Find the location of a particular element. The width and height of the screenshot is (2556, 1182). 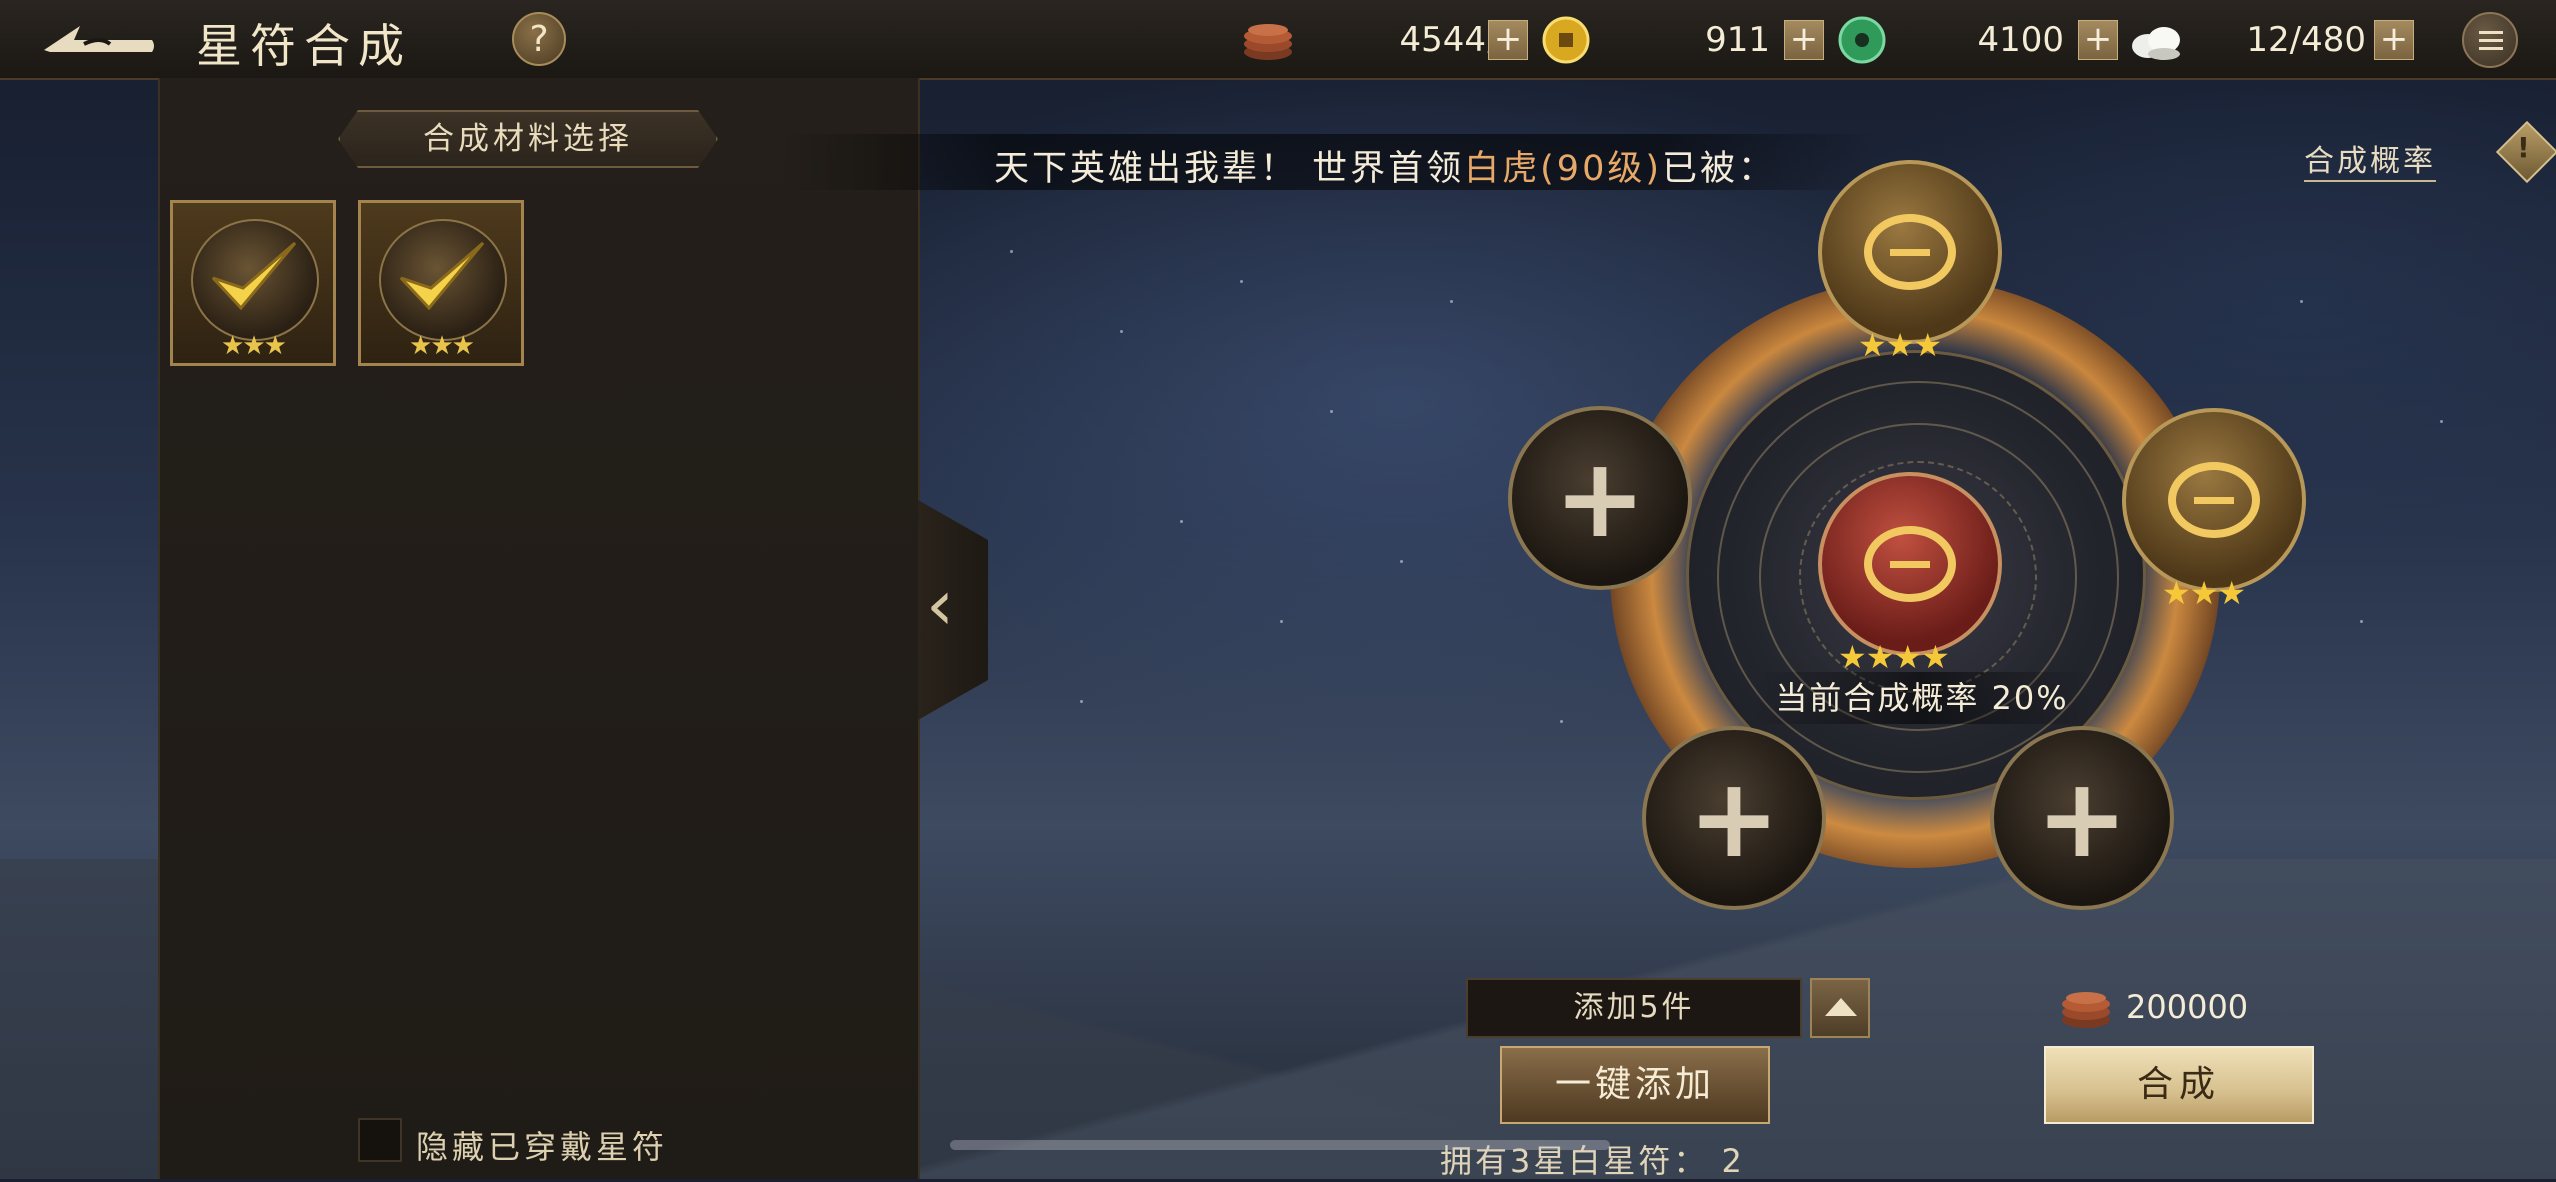

menu-button is located at coordinates (2490, 40).